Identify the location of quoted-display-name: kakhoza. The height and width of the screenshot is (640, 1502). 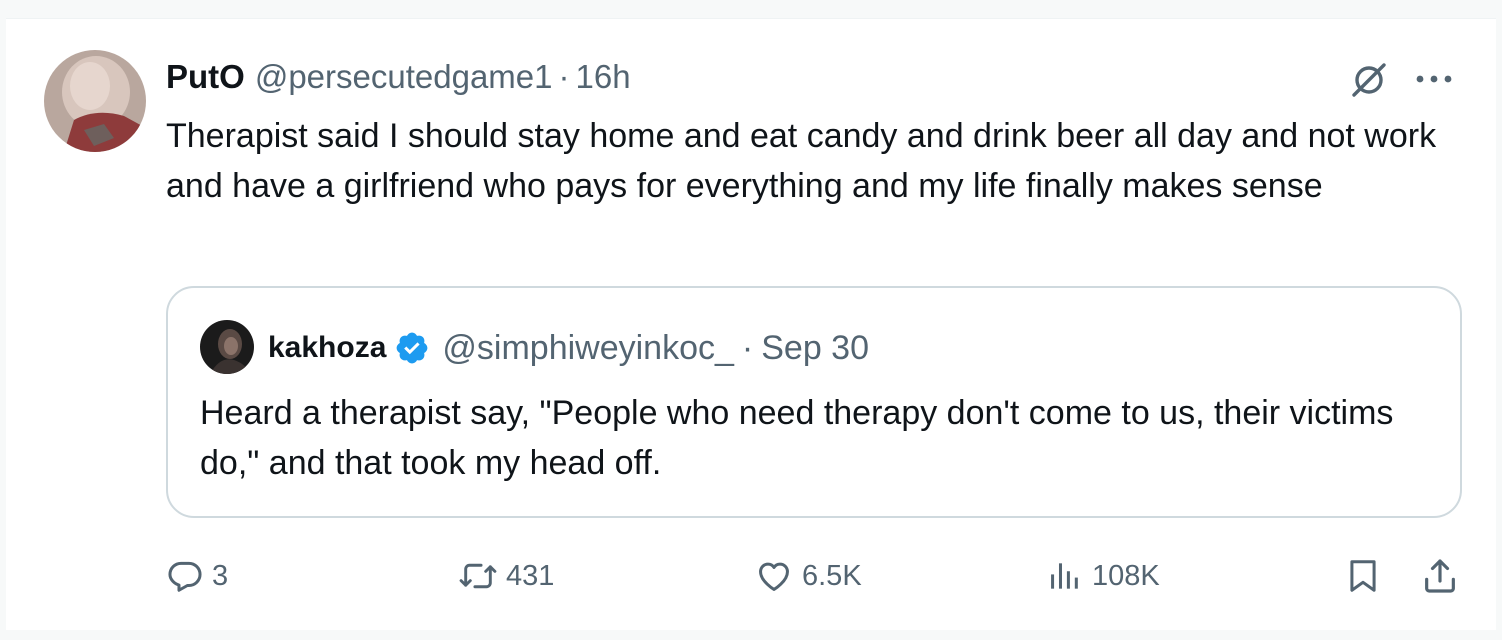
(327, 348).